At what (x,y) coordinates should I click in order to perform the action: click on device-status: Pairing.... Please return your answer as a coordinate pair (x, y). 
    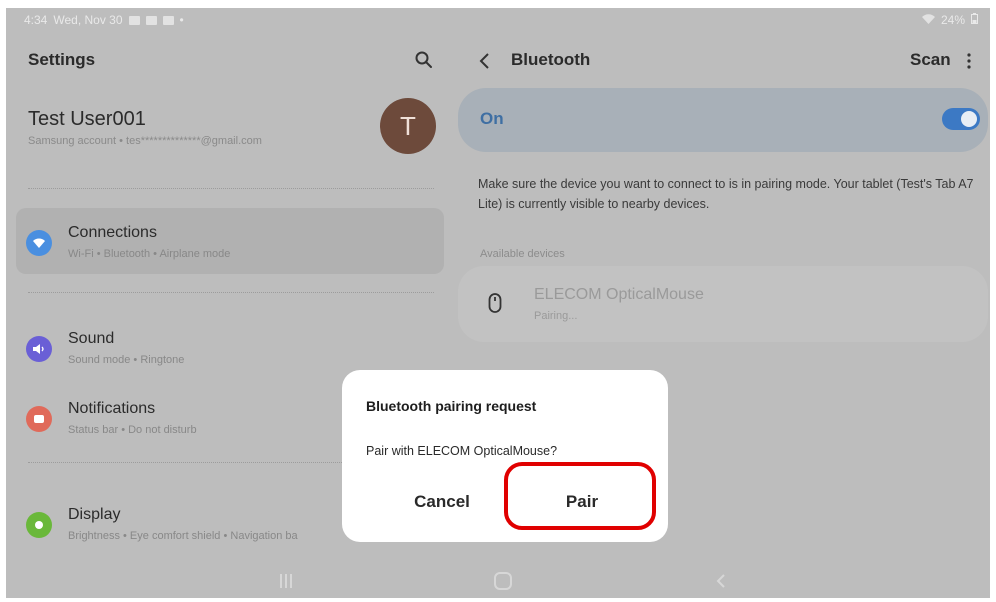
    Looking at the image, I should click on (556, 316).